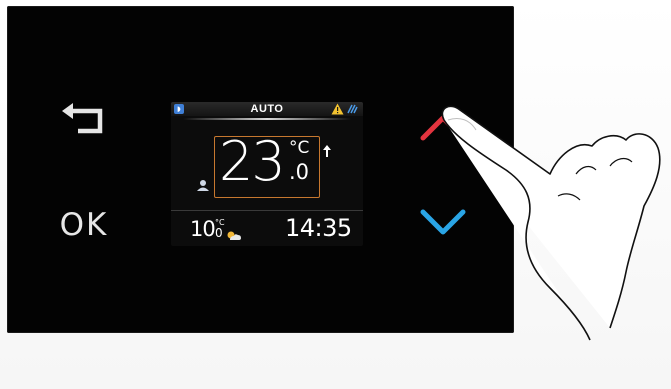 This screenshot has height=389, width=671. What do you see at coordinates (203, 229) in the screenshot?
I see `outdoor-temperature: 10` at bounding box center [203, 229].